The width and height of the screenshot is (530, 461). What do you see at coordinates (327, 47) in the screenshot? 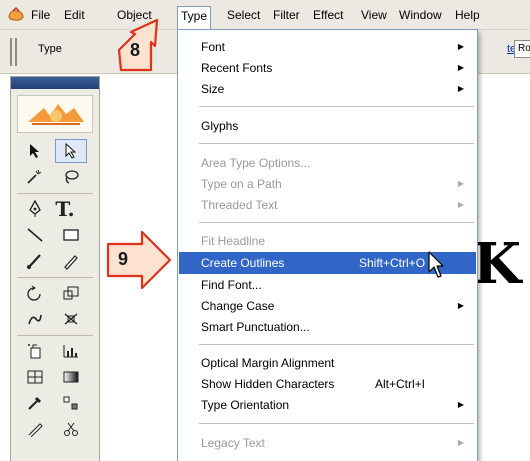
I see `menu-item-font: Font ▶` at bounding box center [327, 47].